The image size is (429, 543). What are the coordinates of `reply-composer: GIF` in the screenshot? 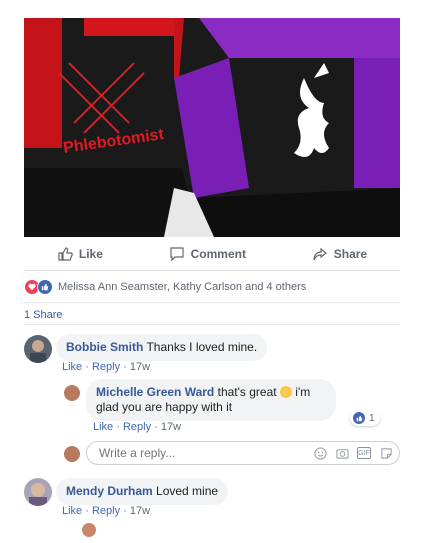 It's located at (243, 453).